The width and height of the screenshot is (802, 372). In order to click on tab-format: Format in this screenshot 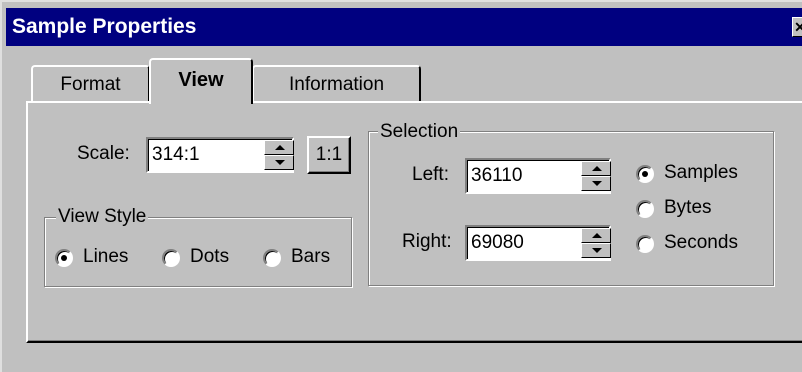, I will do `click(90, 84)`.